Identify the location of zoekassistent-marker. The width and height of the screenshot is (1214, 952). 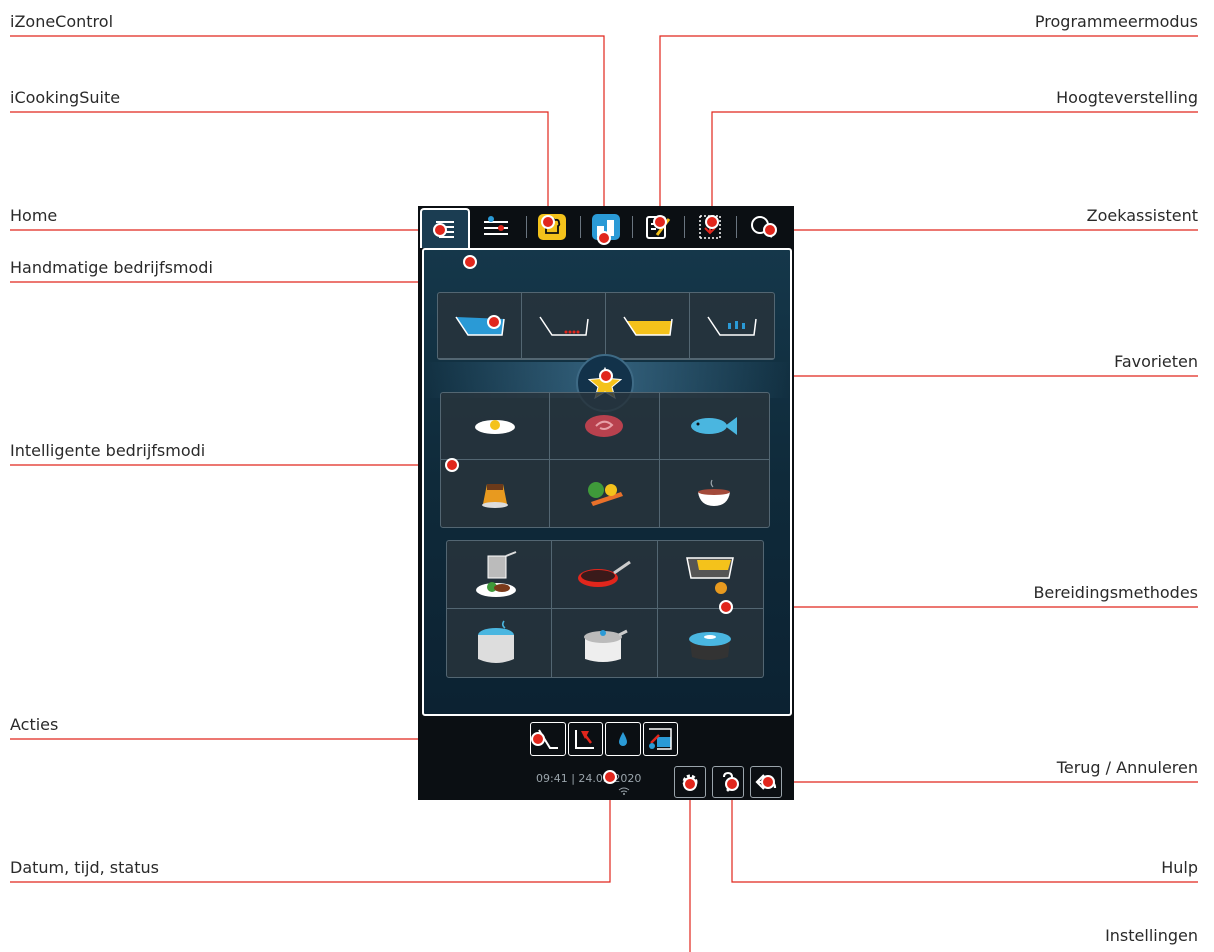
(770, 230).